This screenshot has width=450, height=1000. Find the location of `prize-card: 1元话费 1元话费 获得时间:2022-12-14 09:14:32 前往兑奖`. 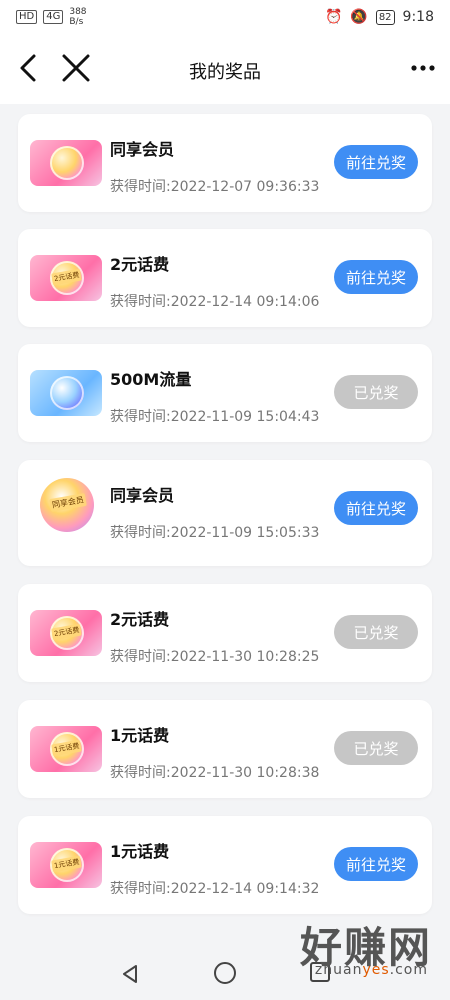

prize-card: 1元话费 1元话费 获得时间:2022-12-14 09:14:32 前往兑奖 is located at coordinates (225, 865).